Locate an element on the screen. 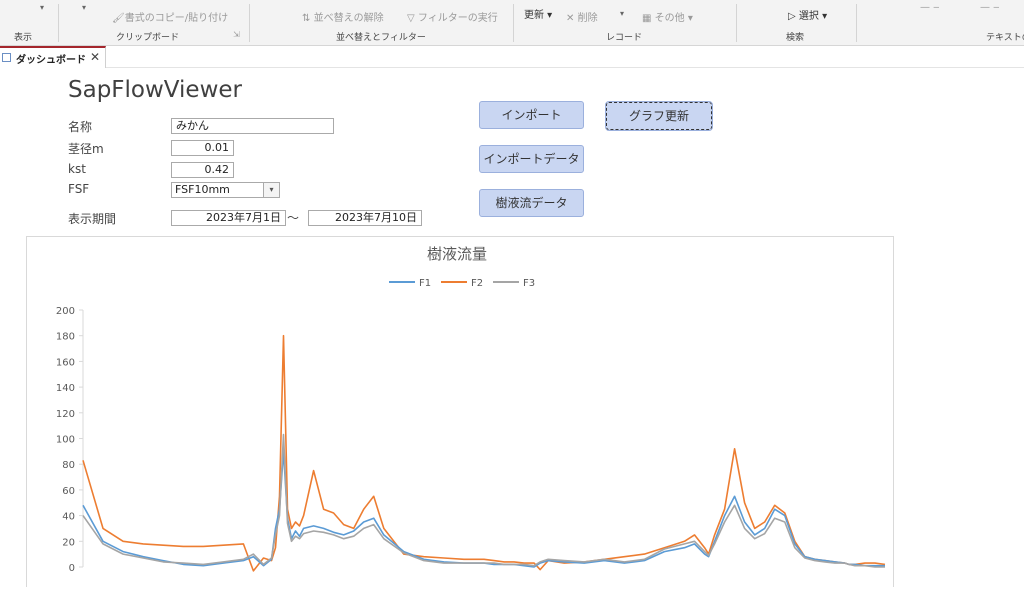  name-field: みかん is located at coordinates (252, 126).